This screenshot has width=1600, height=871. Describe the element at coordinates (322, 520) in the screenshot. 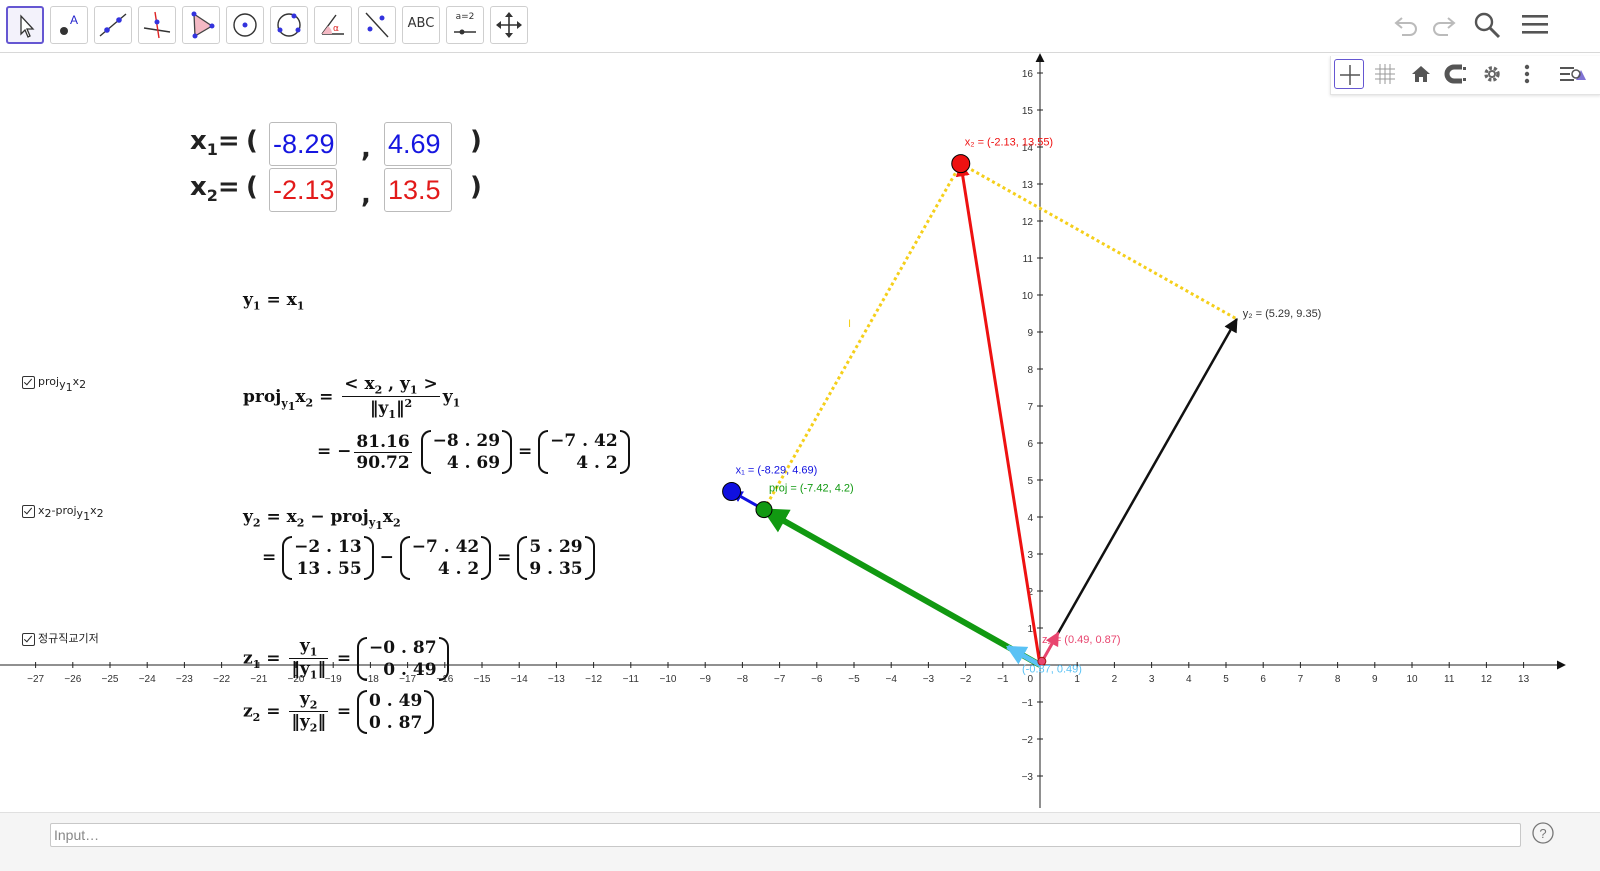

I see `y2-equation: y2 = x2 − projy1x2` at that location.